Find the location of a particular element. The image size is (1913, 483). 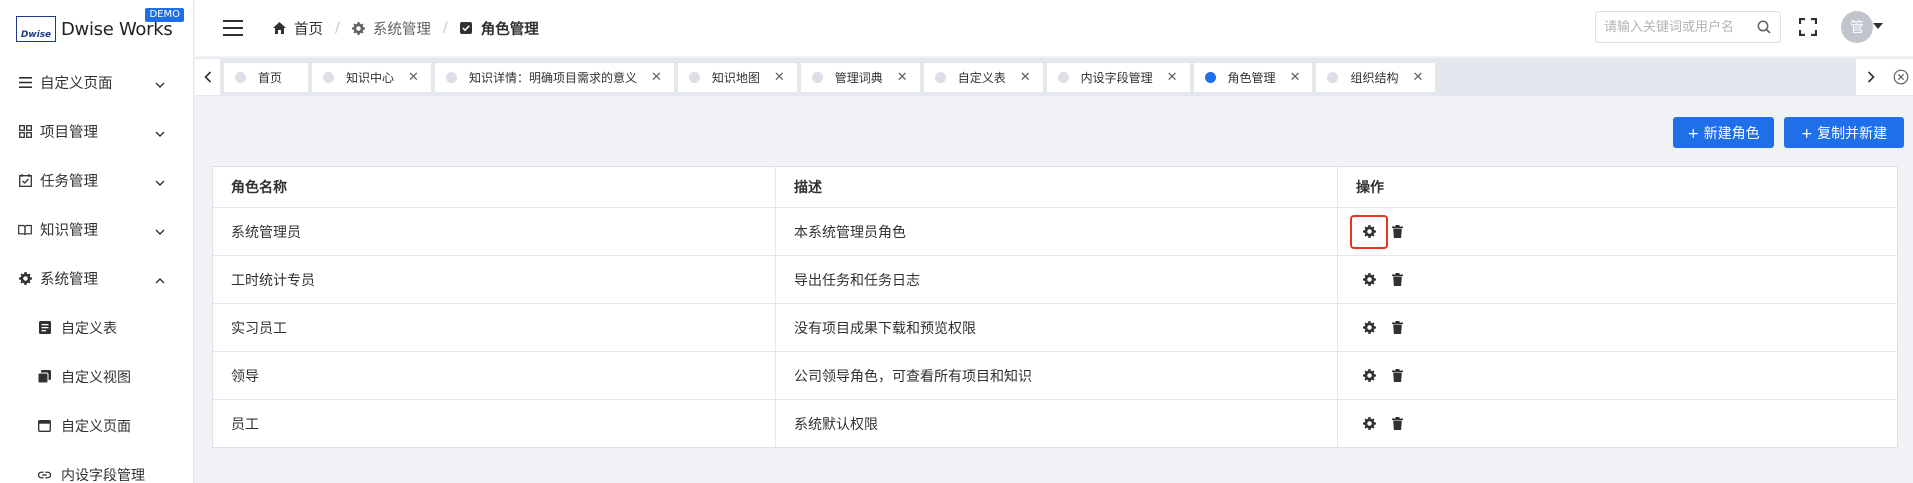

breadcrumb-home: 首页 is located at coordinates (298, 28).